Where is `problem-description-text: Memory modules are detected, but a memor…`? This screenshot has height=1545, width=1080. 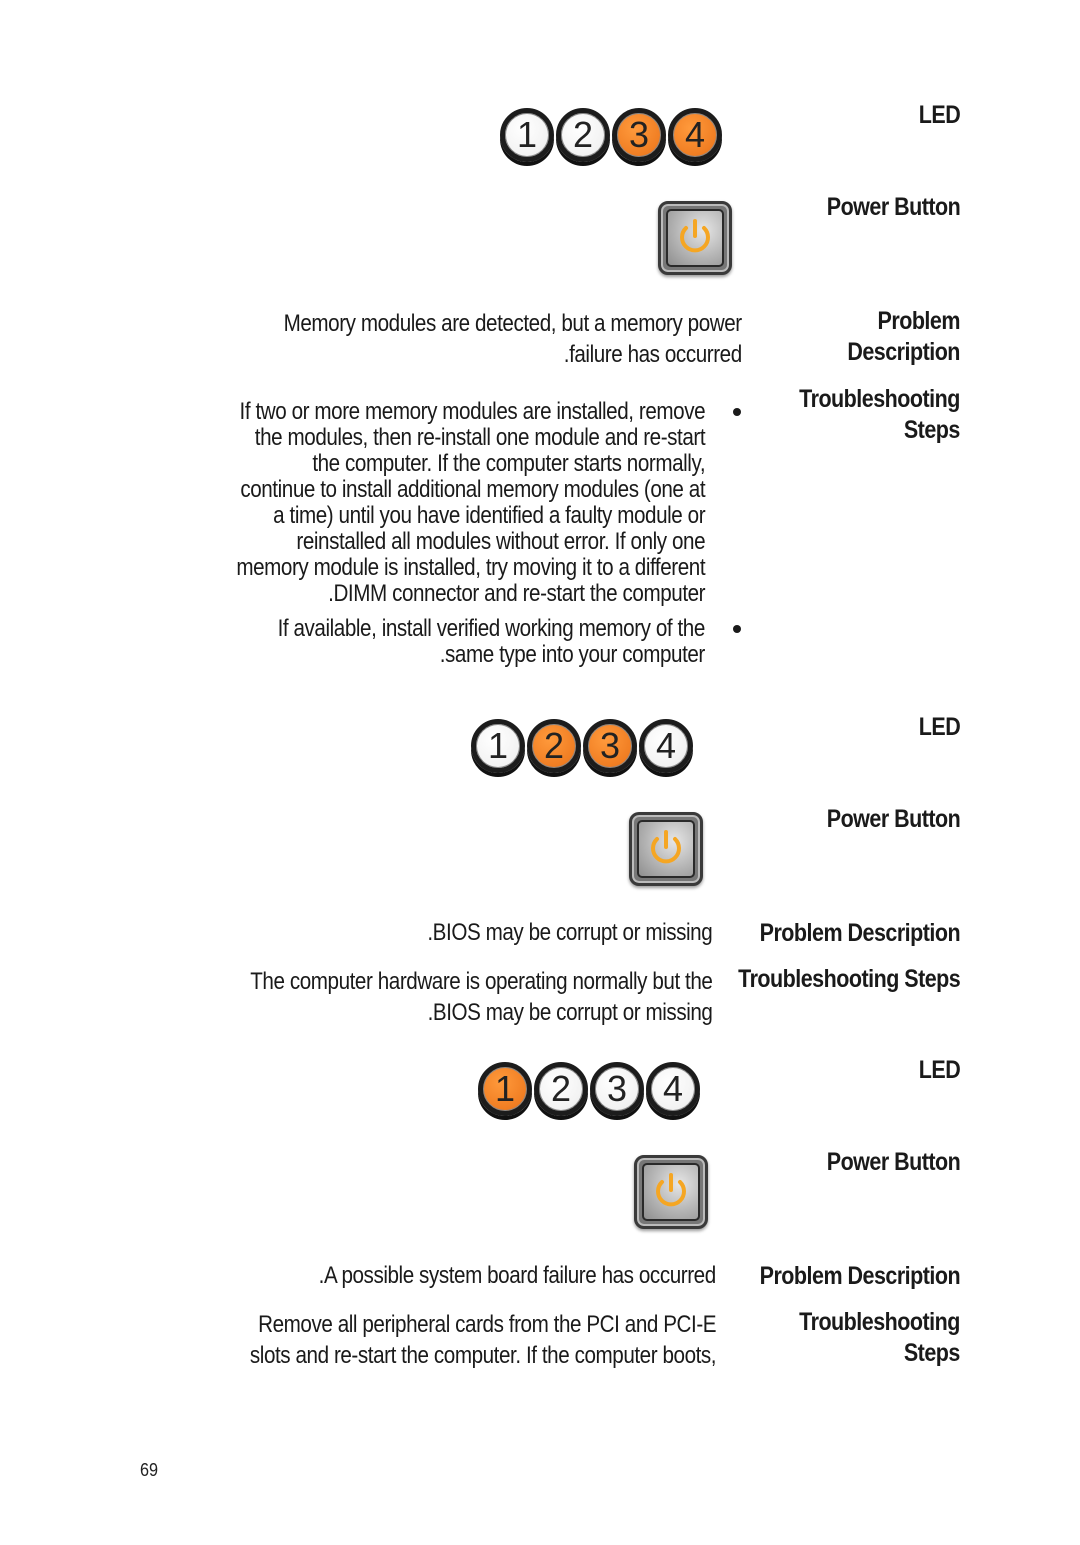
problem-description-text: Memory modules are detected, but a memor… is located at coordinates (513, 339).